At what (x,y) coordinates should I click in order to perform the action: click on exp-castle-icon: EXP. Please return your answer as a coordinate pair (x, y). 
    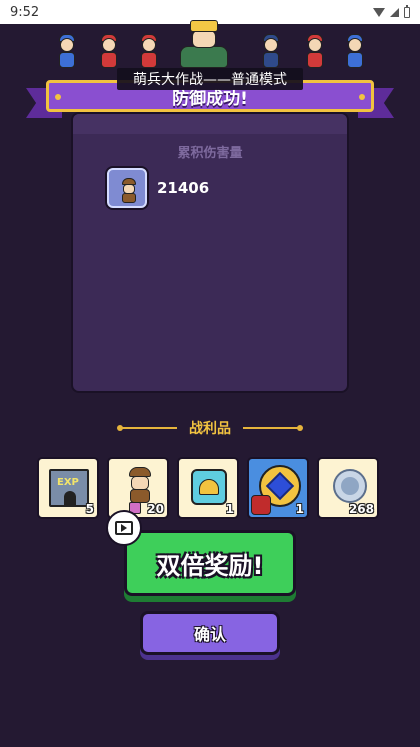
    Looking at the image, I should click on (69, 488).